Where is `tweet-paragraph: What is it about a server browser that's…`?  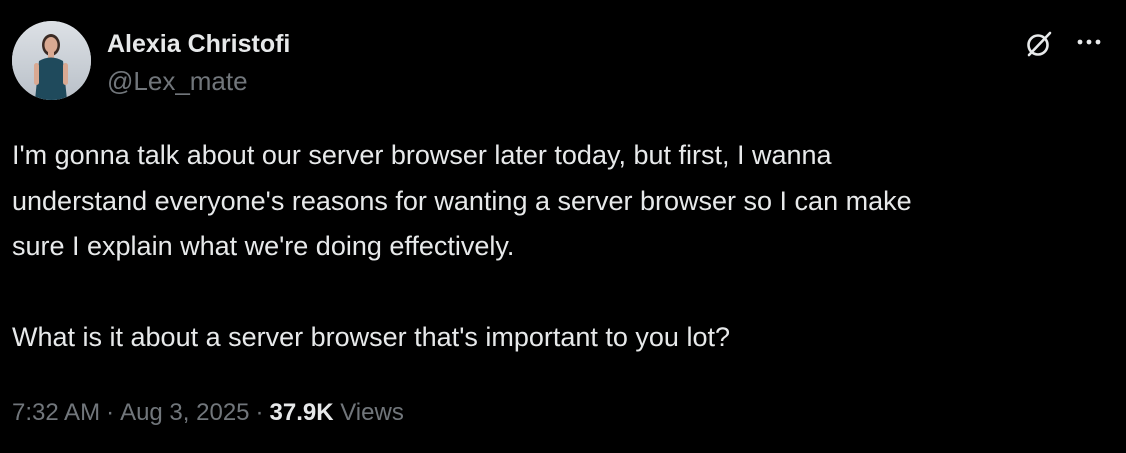
tweet-paragraph: What is it about a server browser that's… is located at coordinates (371, 337).